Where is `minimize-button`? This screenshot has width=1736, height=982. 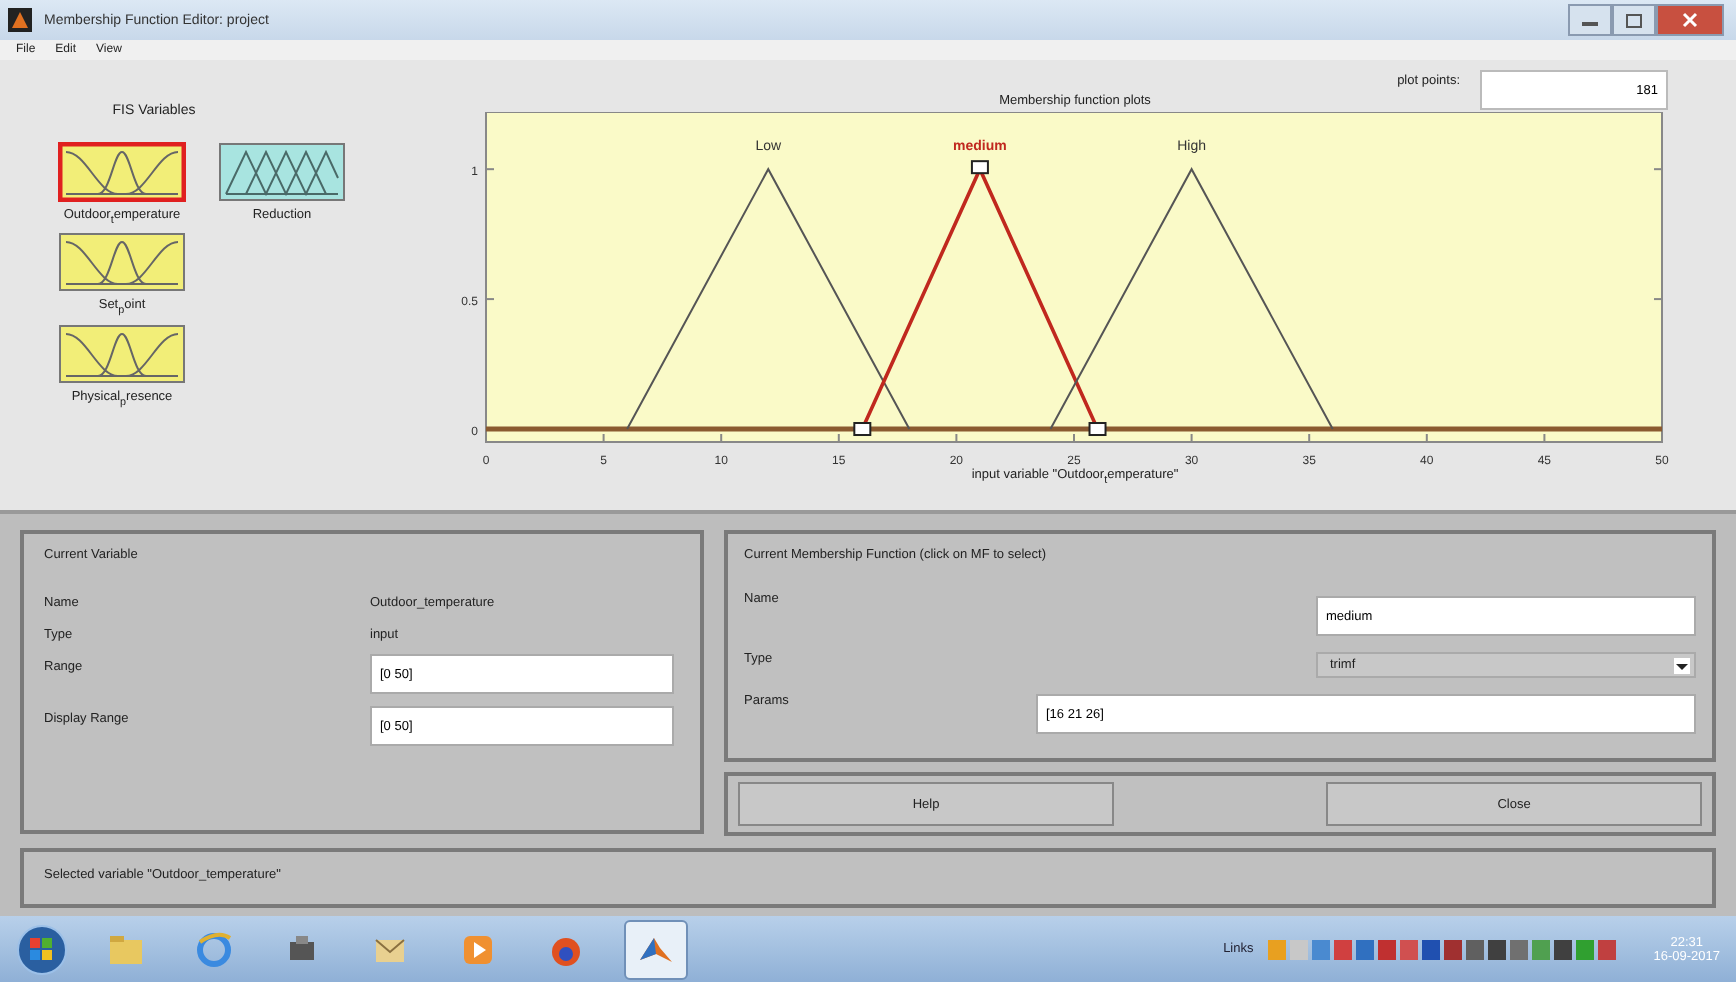
minimize-button is located at coordinates (1590, 20).